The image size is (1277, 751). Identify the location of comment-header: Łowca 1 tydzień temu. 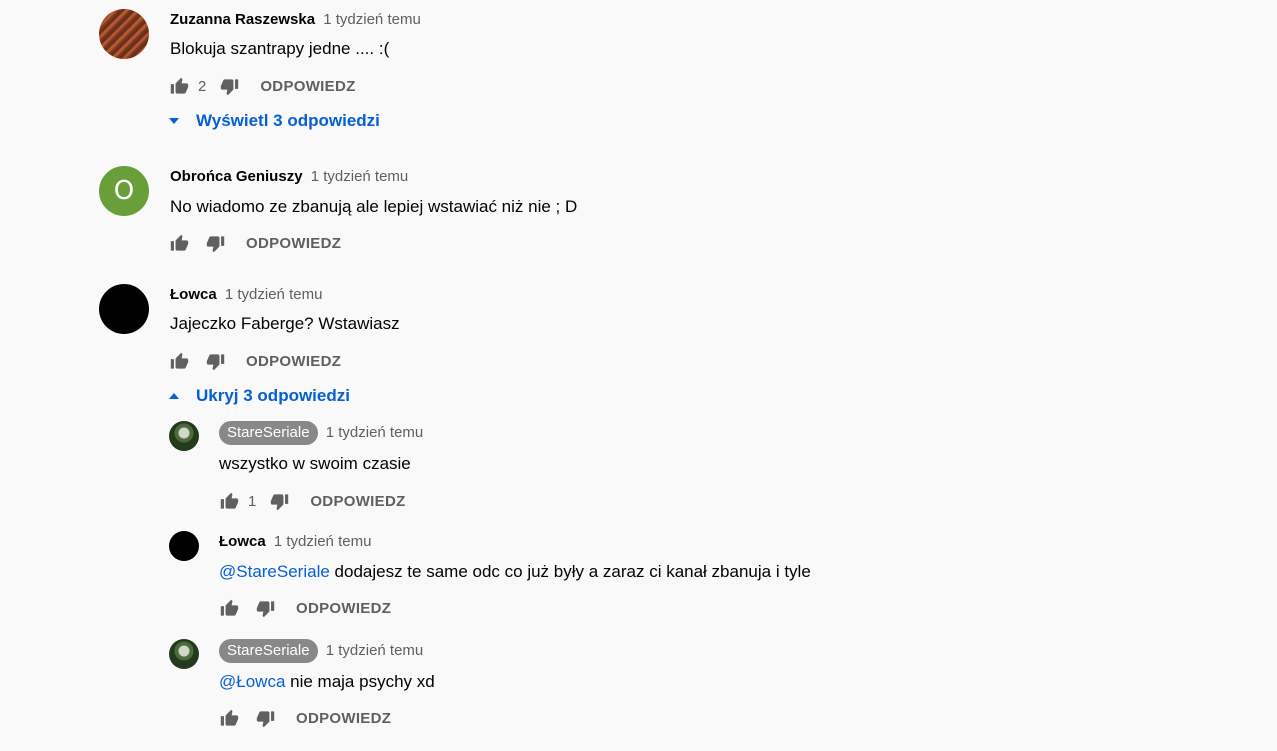
(246, 295).